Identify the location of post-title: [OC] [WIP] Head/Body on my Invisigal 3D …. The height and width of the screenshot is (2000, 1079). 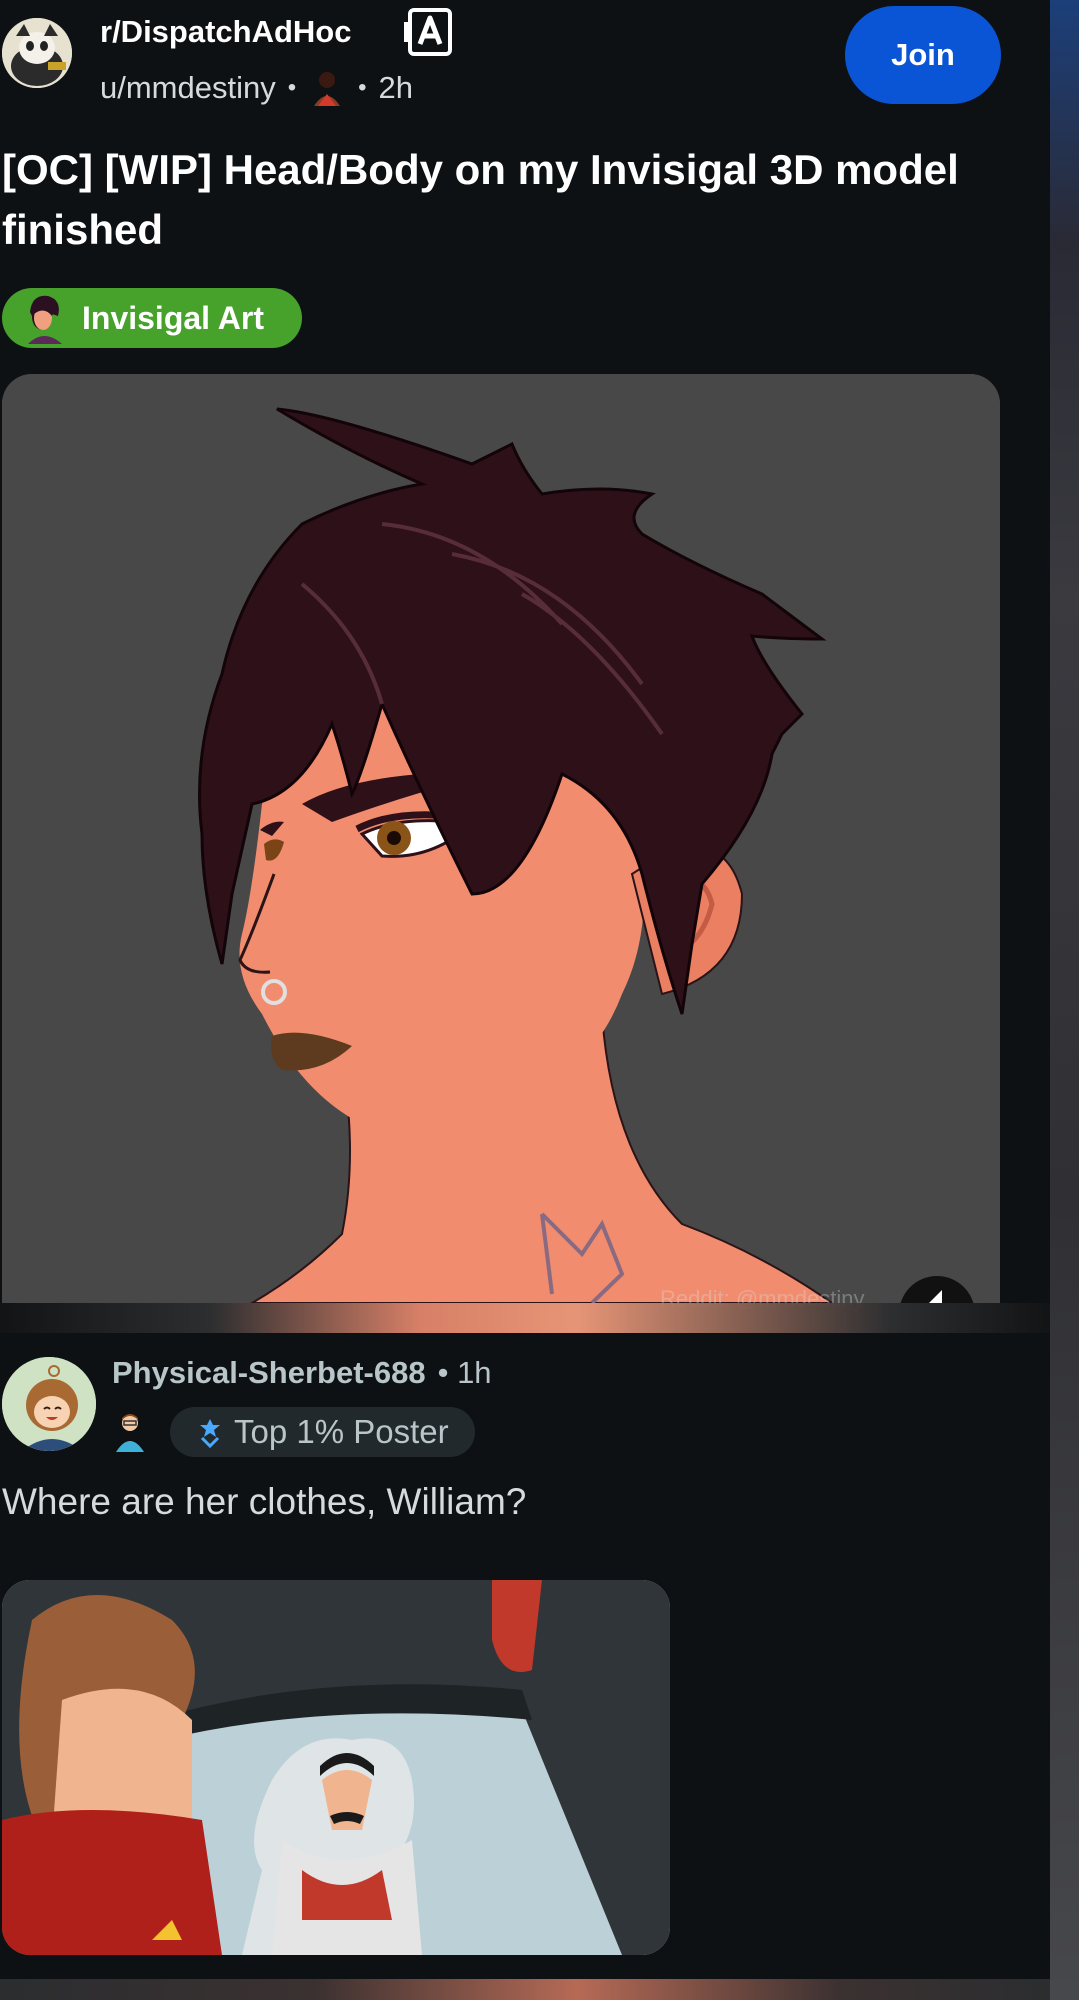
(502, 200).